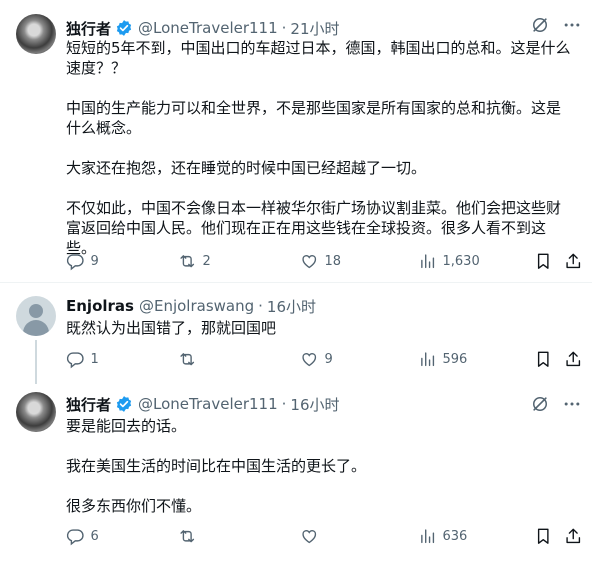  What do you see at coordinates (333, 261) in the screenshot?
I see `like-count: 18` at bounding box center [333, 261].